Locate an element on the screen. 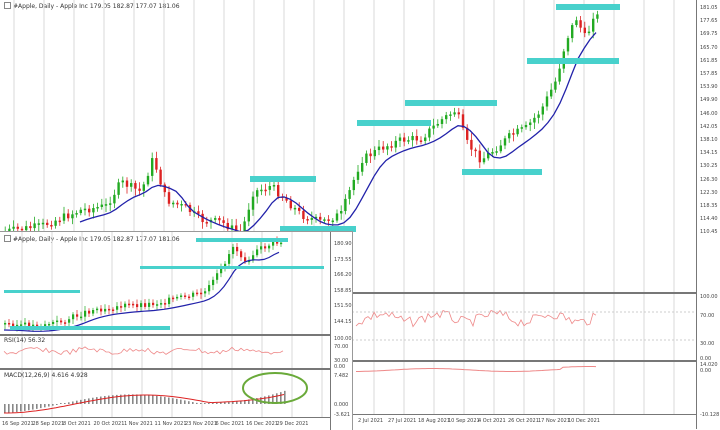 This screenshot has width=720, height=430. main-price-rsi-divider is located at coordinates (524, 293).